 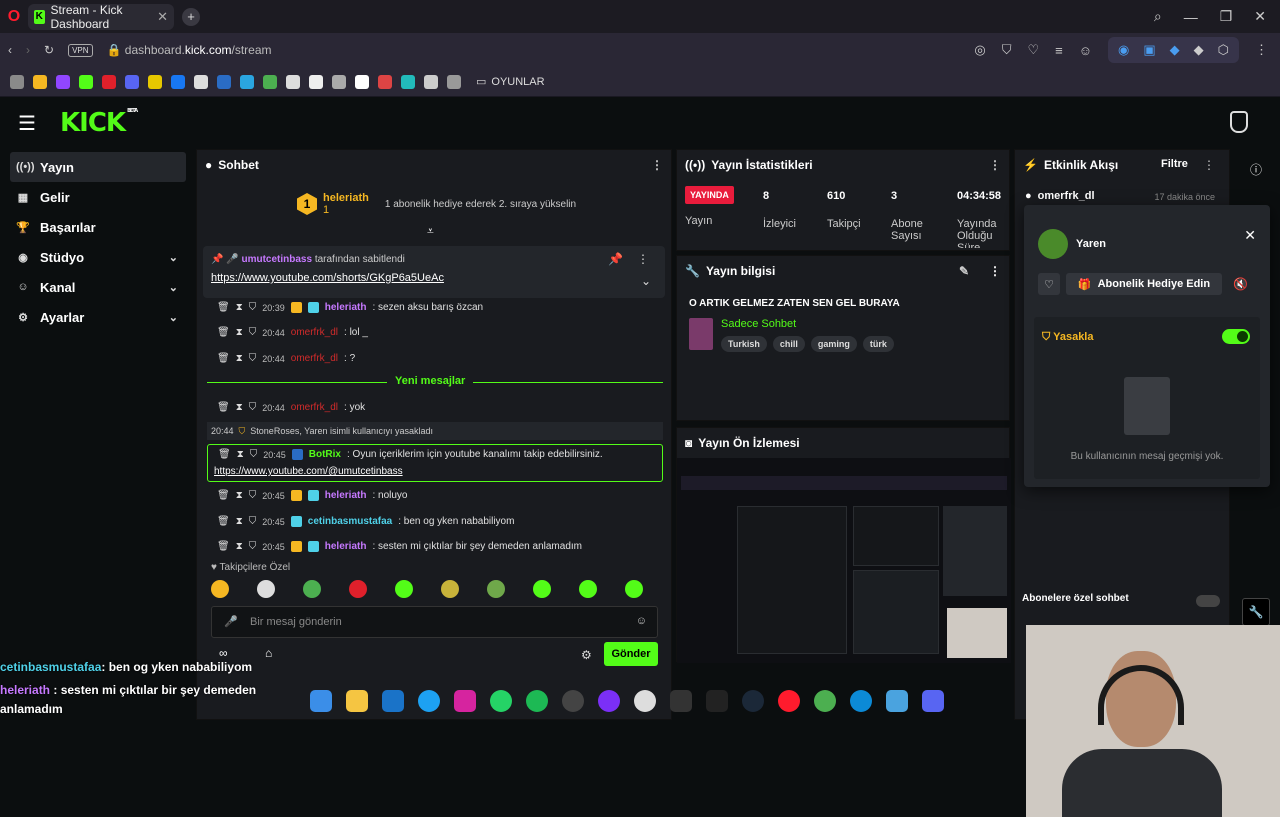 I want to click on scroll-down-icon: ⩡, so click(x=430, y=231).